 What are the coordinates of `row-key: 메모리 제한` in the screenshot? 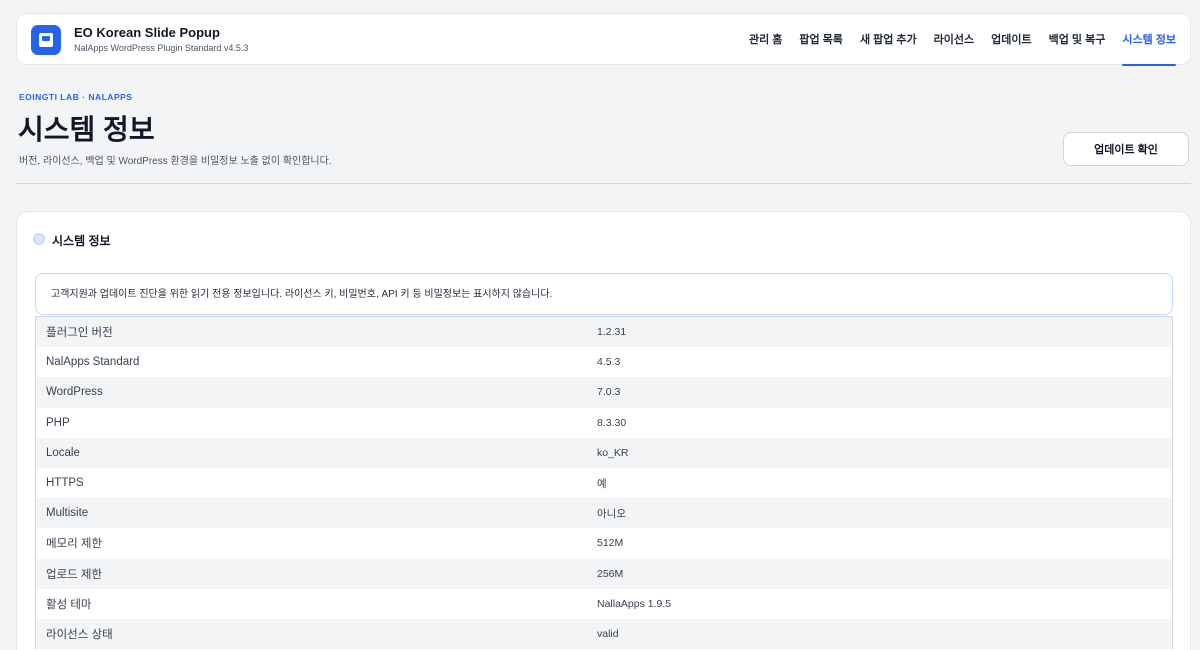 It's located at (74, 544).